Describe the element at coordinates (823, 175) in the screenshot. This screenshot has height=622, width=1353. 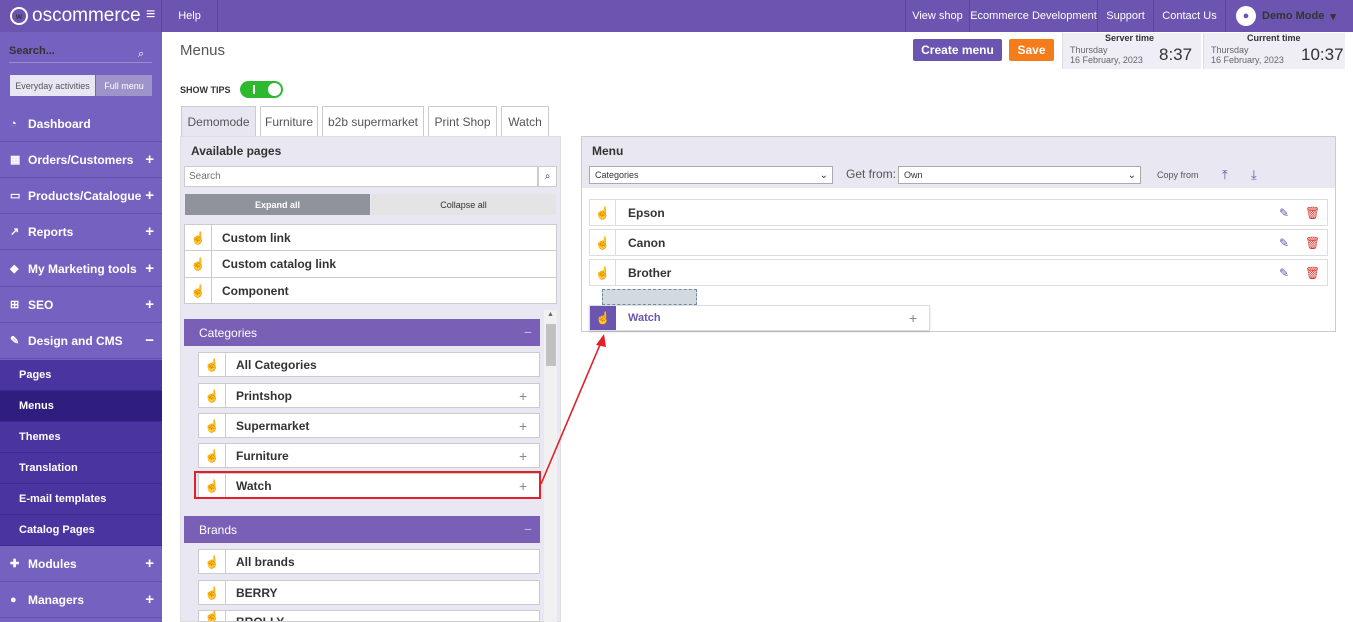
I see `chevron-down-icon: ⌄` at that location.